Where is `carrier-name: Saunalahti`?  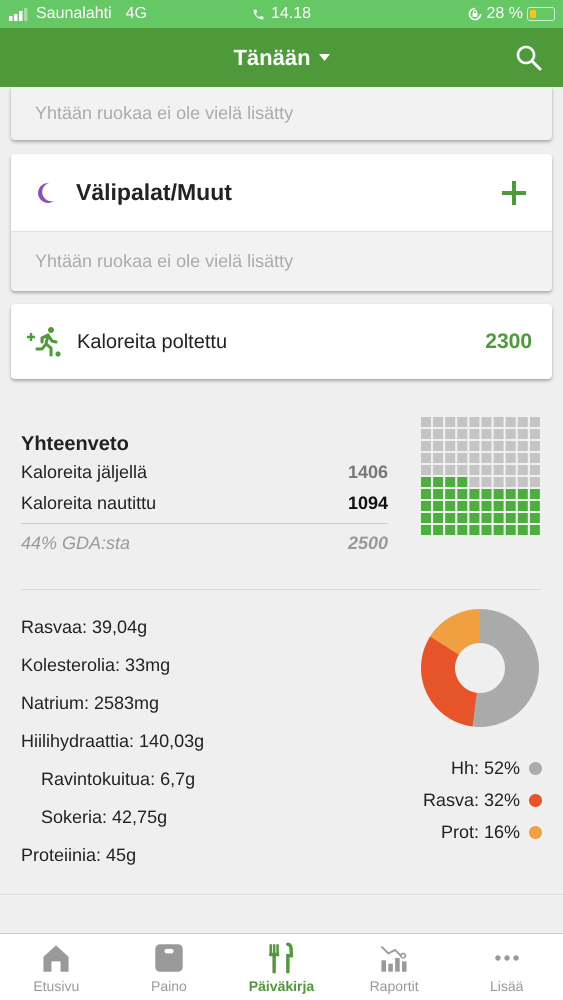
carrier-name: Saunalahti is located at coordinates (74, 14).